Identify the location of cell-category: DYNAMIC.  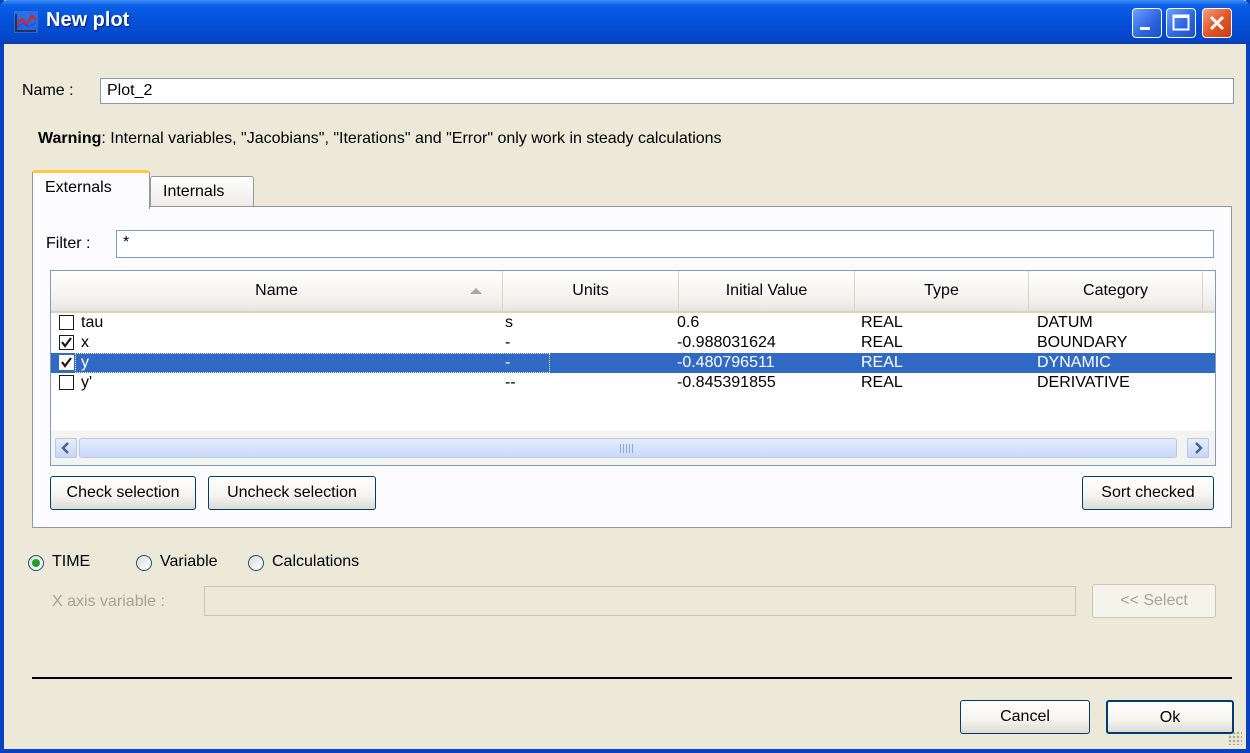
(1074, 362).